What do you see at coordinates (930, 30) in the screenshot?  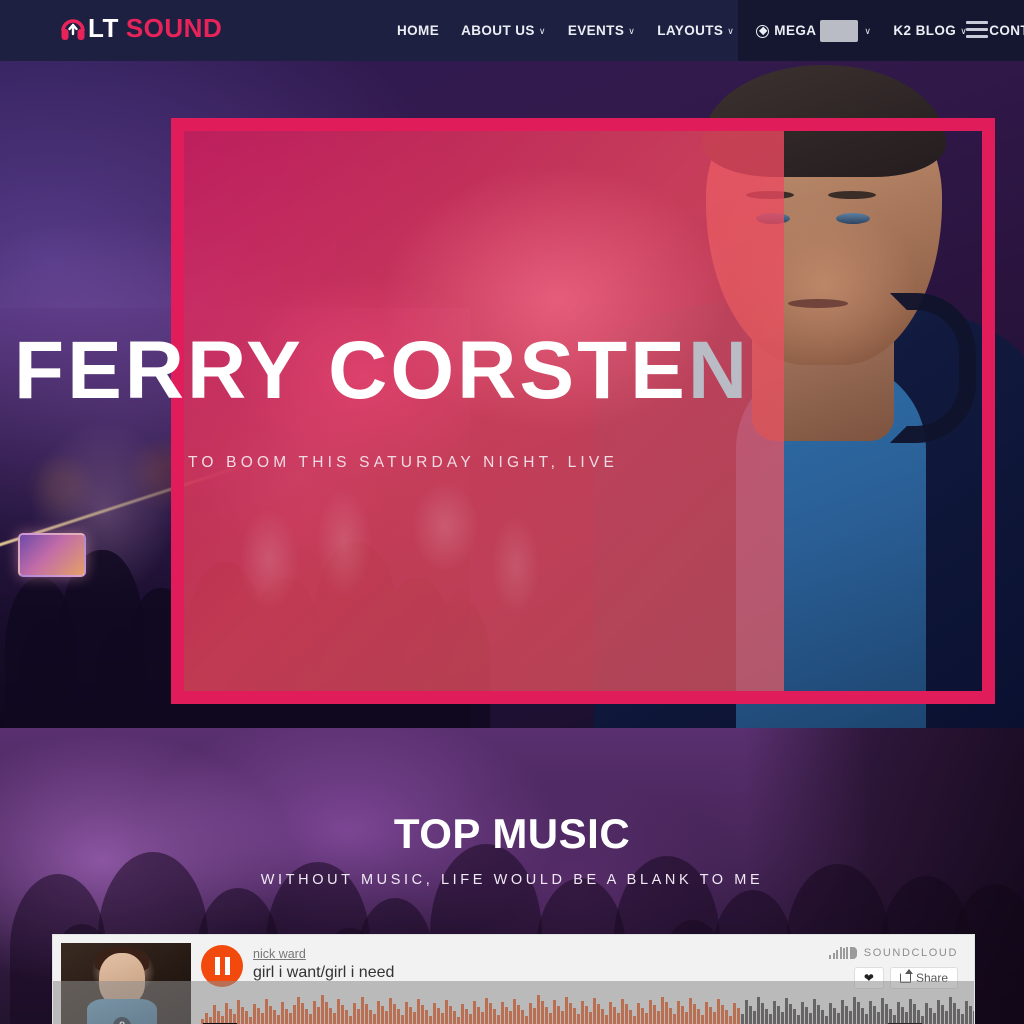 I see `menu-item-k2-blog: K2 BLOG ∨` at bounding box center [930, 30].